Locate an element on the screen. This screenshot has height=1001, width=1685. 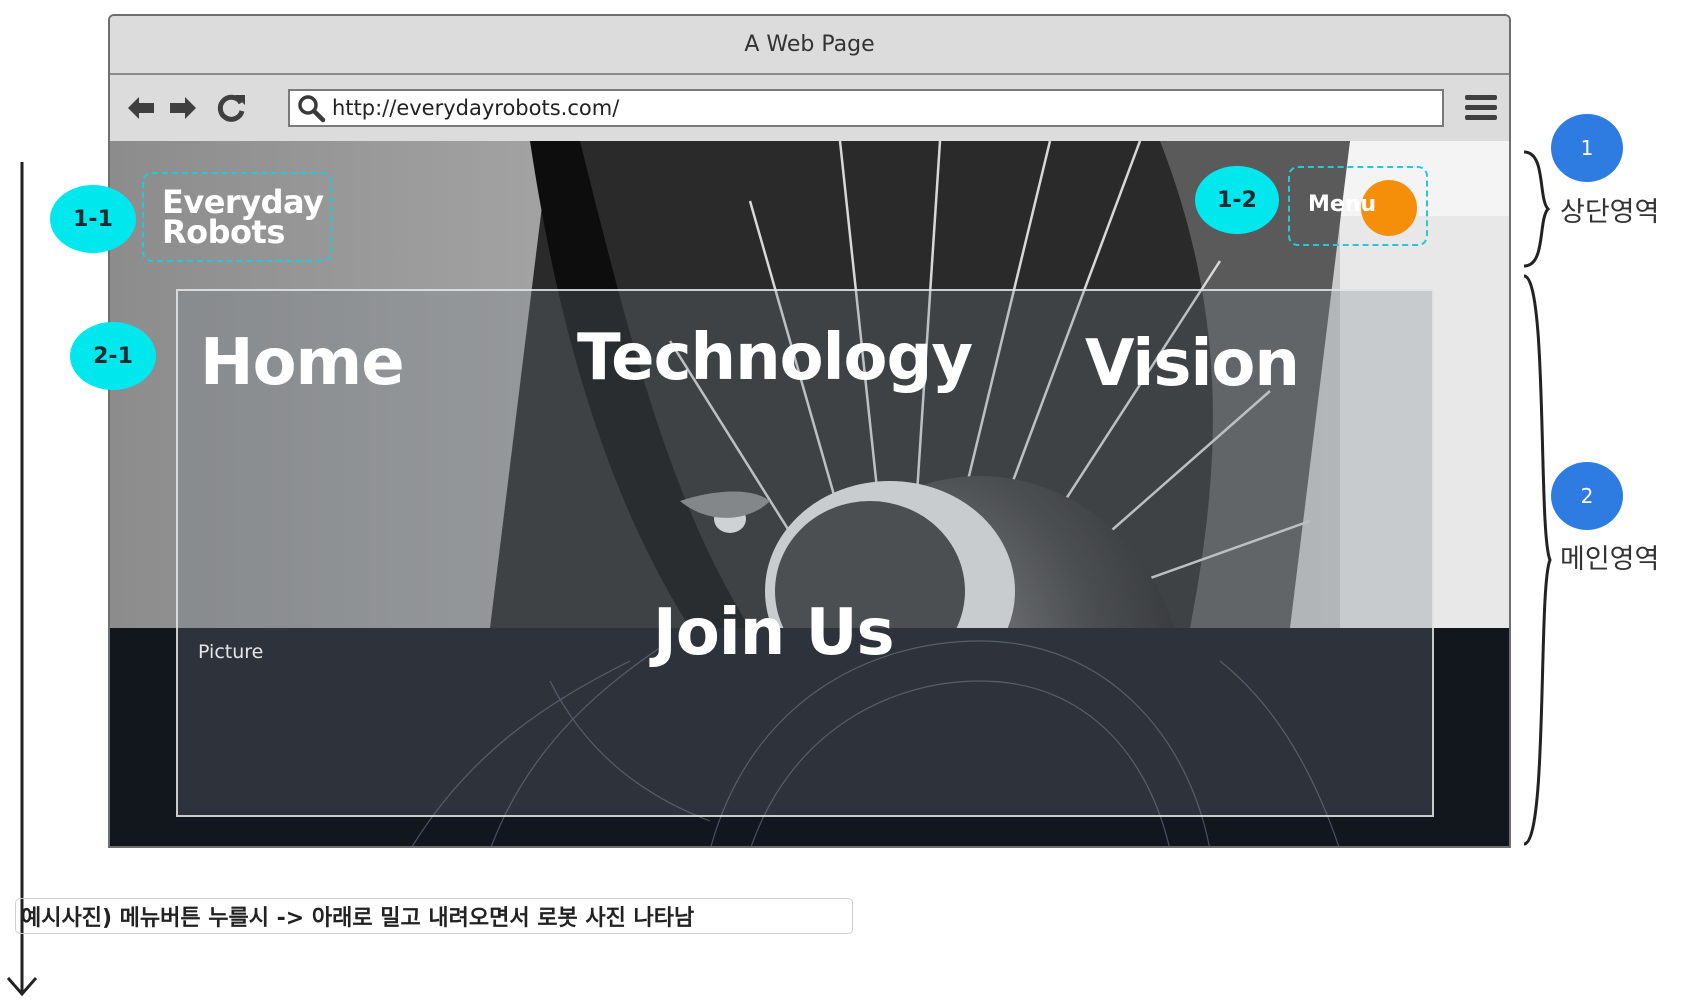
window-title: A Web Page is located at coordinates (809, 44).